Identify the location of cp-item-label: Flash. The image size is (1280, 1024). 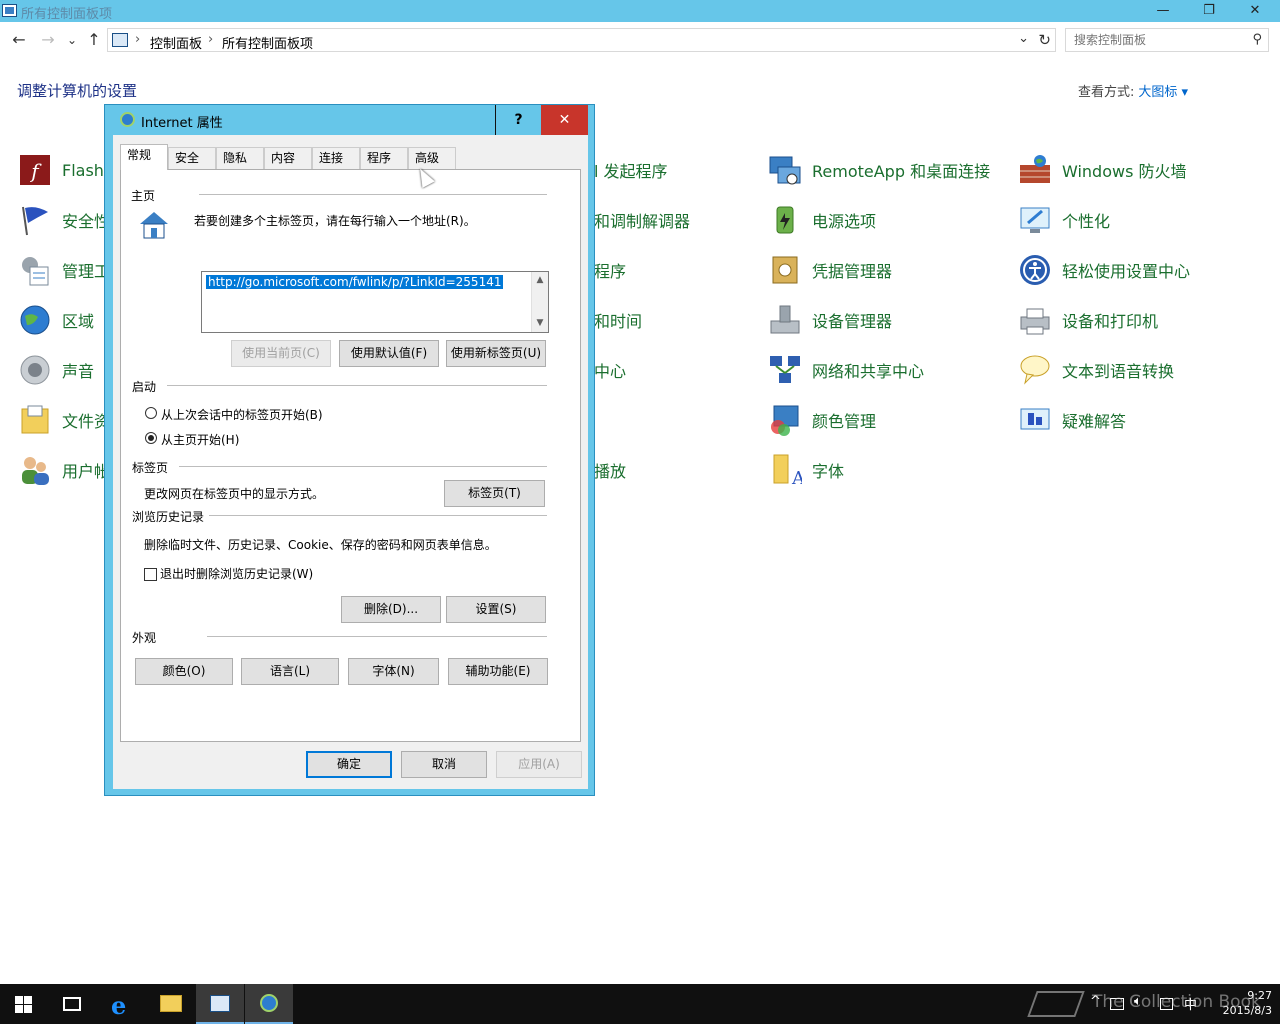
(83, 170).